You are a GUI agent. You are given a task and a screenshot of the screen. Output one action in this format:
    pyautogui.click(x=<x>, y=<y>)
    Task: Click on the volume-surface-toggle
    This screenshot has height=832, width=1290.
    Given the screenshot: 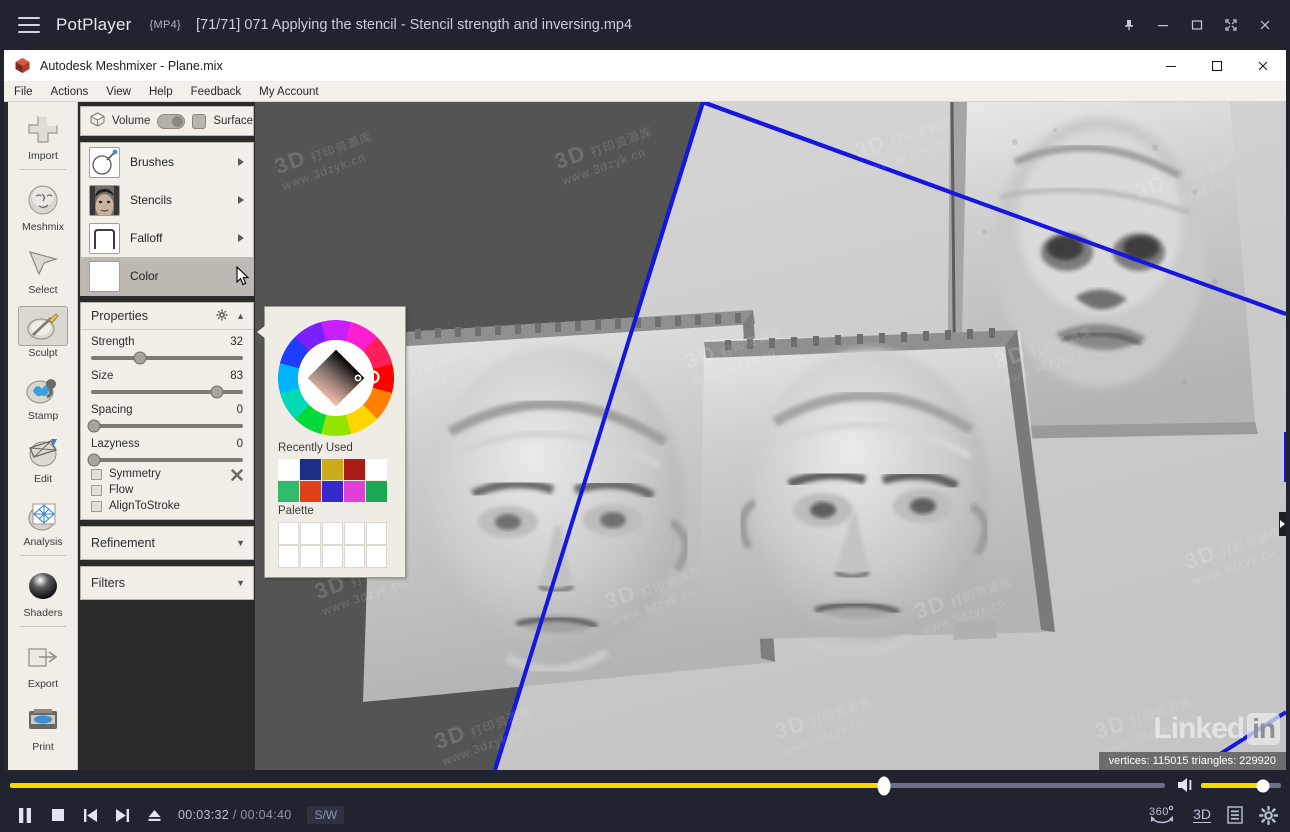 What is the action you would take?
    pyautogui.click(x=171, y=121)
    